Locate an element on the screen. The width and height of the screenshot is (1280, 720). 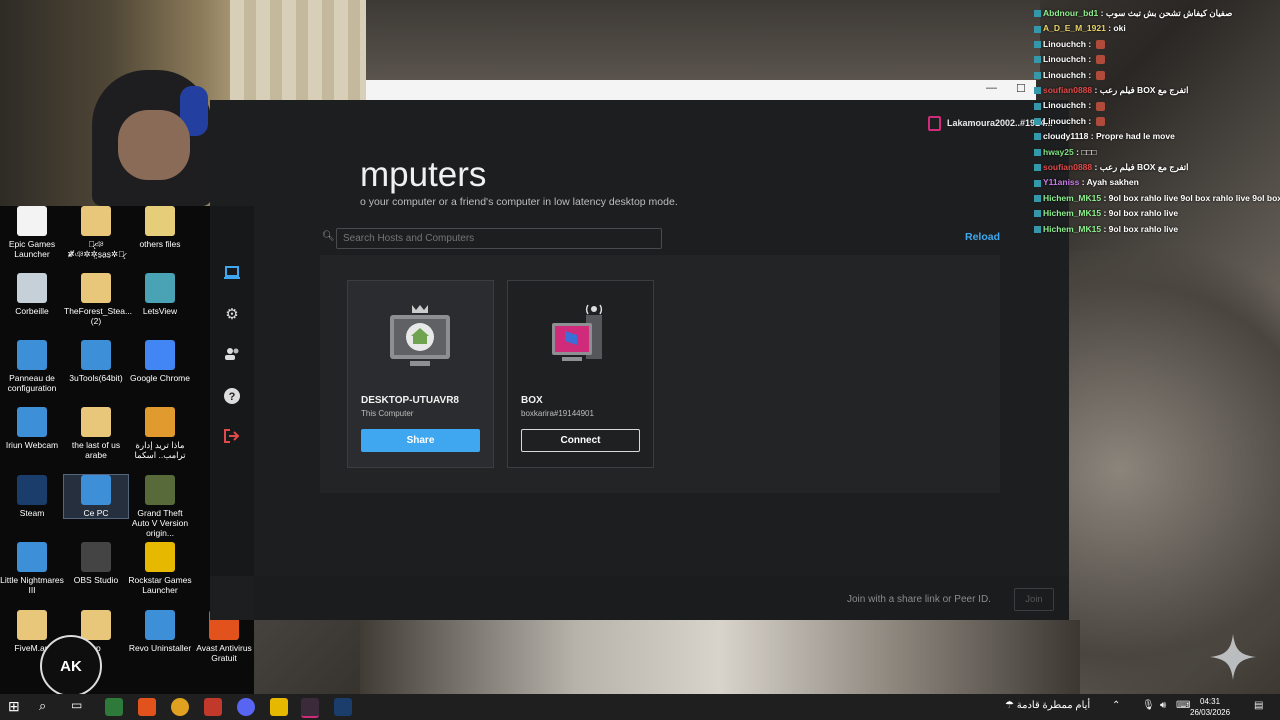
share-button: Share is located at coordinates (420, 440).